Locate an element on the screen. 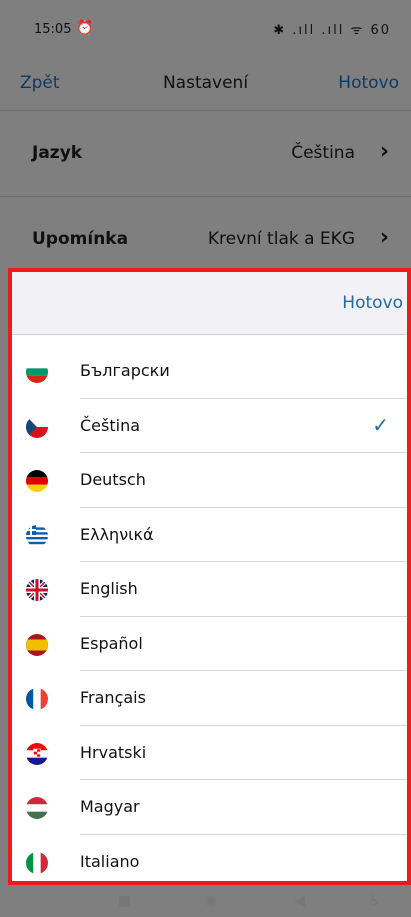  language-row-uk: English is located at coordinates (209, 589).